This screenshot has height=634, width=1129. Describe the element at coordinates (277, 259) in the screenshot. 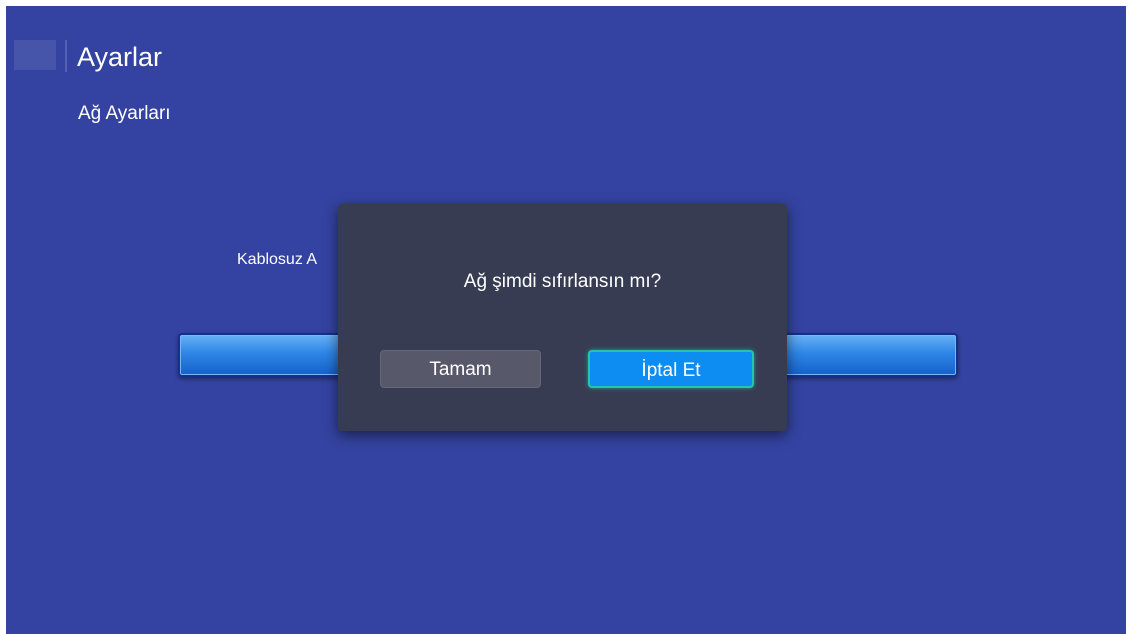

I see `wireless-label: Kablosuz A` at that location.